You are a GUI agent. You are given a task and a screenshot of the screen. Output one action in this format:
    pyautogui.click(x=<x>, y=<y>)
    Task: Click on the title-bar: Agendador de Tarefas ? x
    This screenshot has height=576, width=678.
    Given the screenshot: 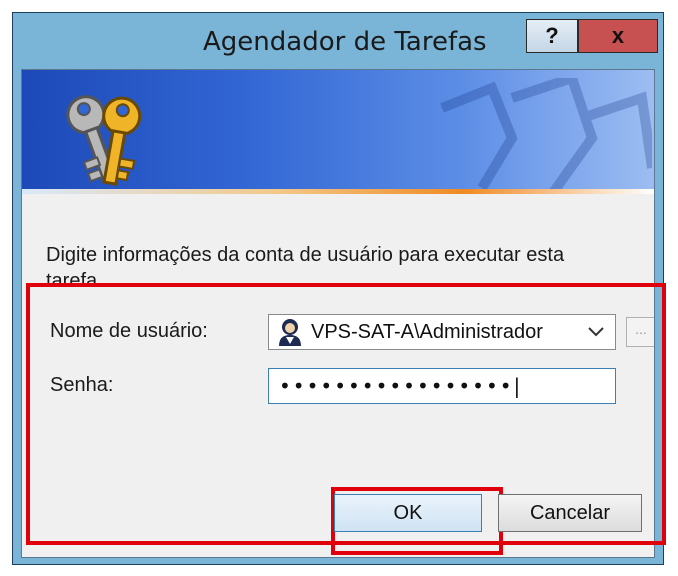 What is the action you would take?
    pyautogui.click(x=338, y=41)
    